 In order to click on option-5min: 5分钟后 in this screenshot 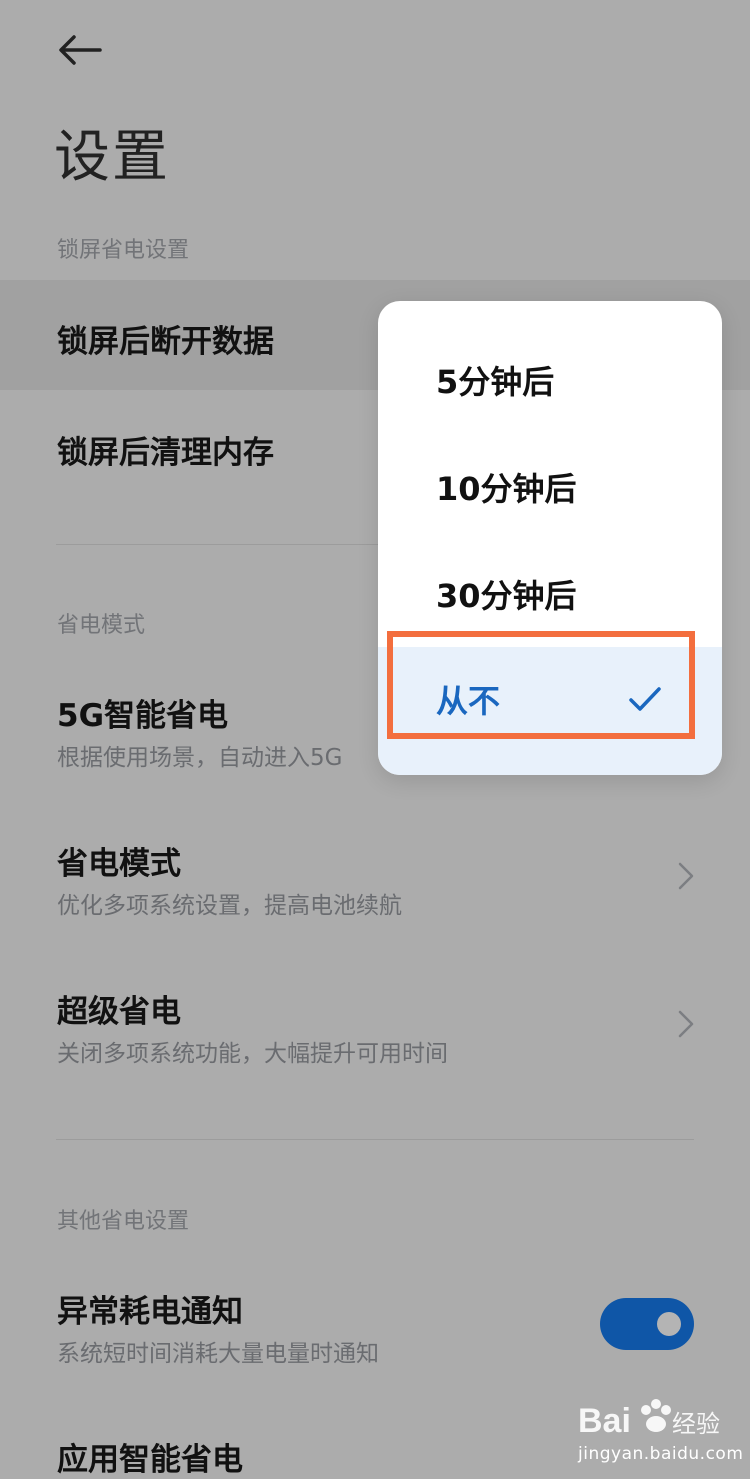, I will do `click(550, 379)`.